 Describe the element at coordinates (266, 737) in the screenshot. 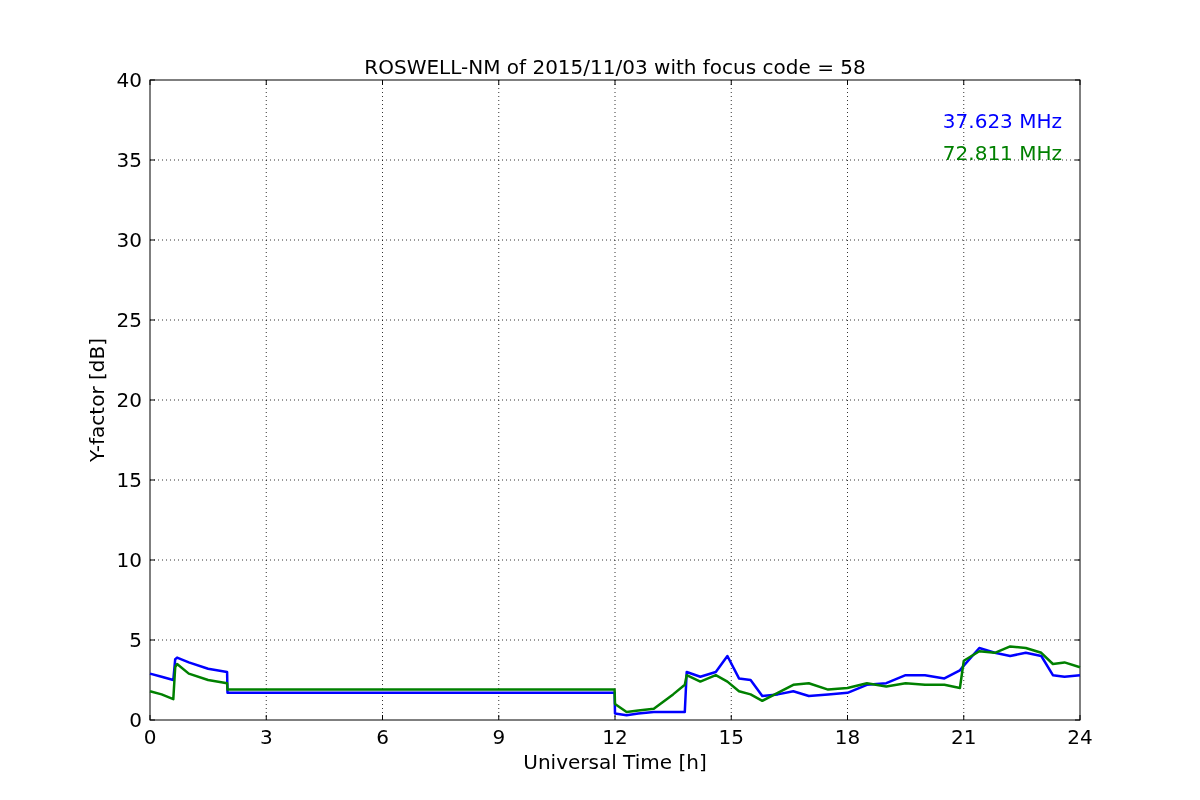

I see `x-tick-label: 3` at that location.